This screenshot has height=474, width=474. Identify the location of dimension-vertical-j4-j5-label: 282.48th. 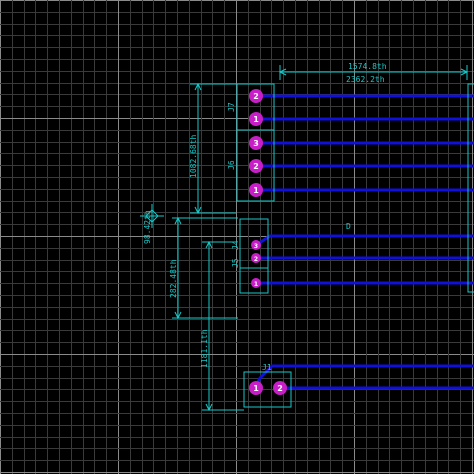
(173, 278).